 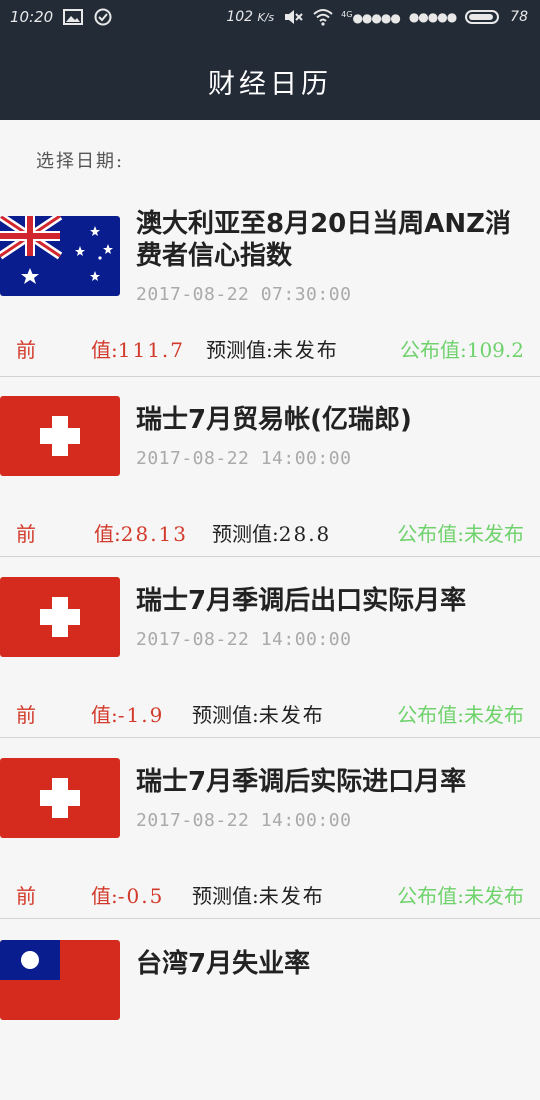 I want to click on published-value: 109.2, so click(x=495, y=350).